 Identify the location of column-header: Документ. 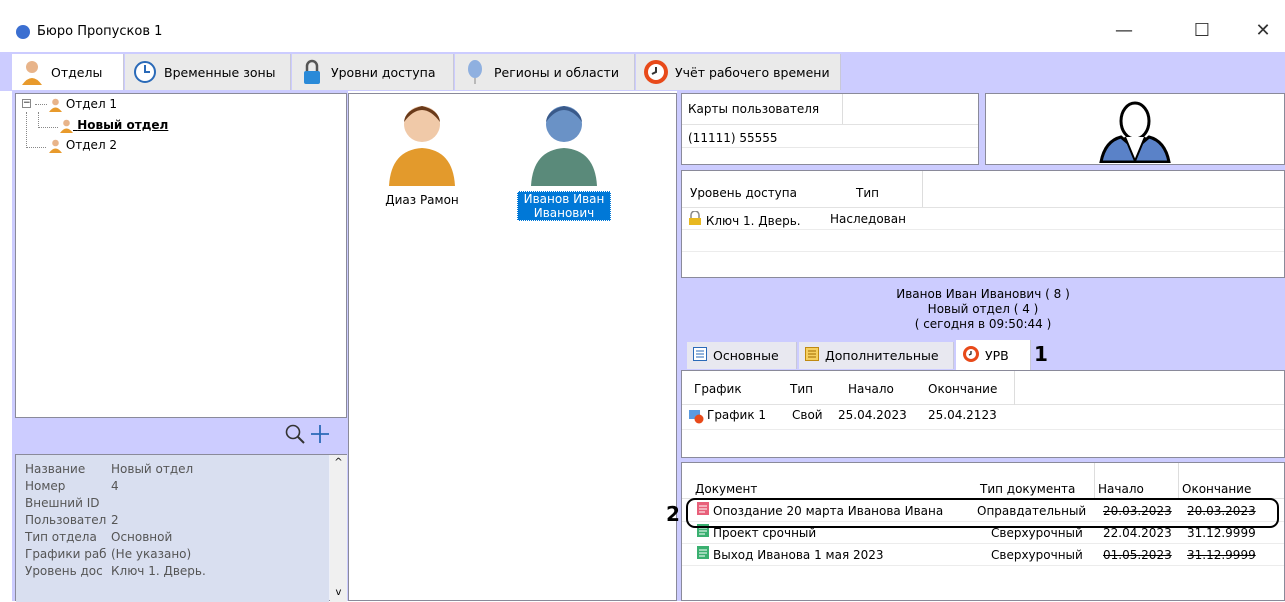
(726, 489).